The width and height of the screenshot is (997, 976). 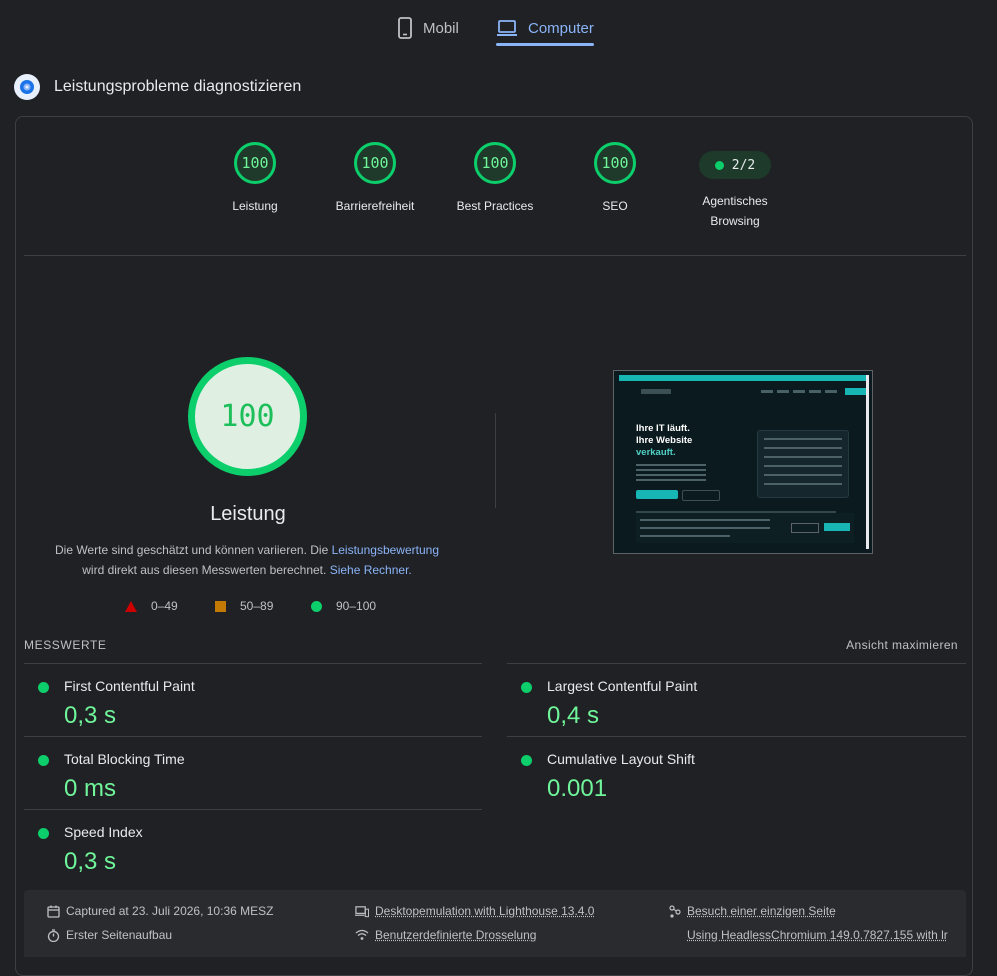 I want to click on gauge-accessibility: 100 Barrierefreiheit, so click(x=375, y=179).